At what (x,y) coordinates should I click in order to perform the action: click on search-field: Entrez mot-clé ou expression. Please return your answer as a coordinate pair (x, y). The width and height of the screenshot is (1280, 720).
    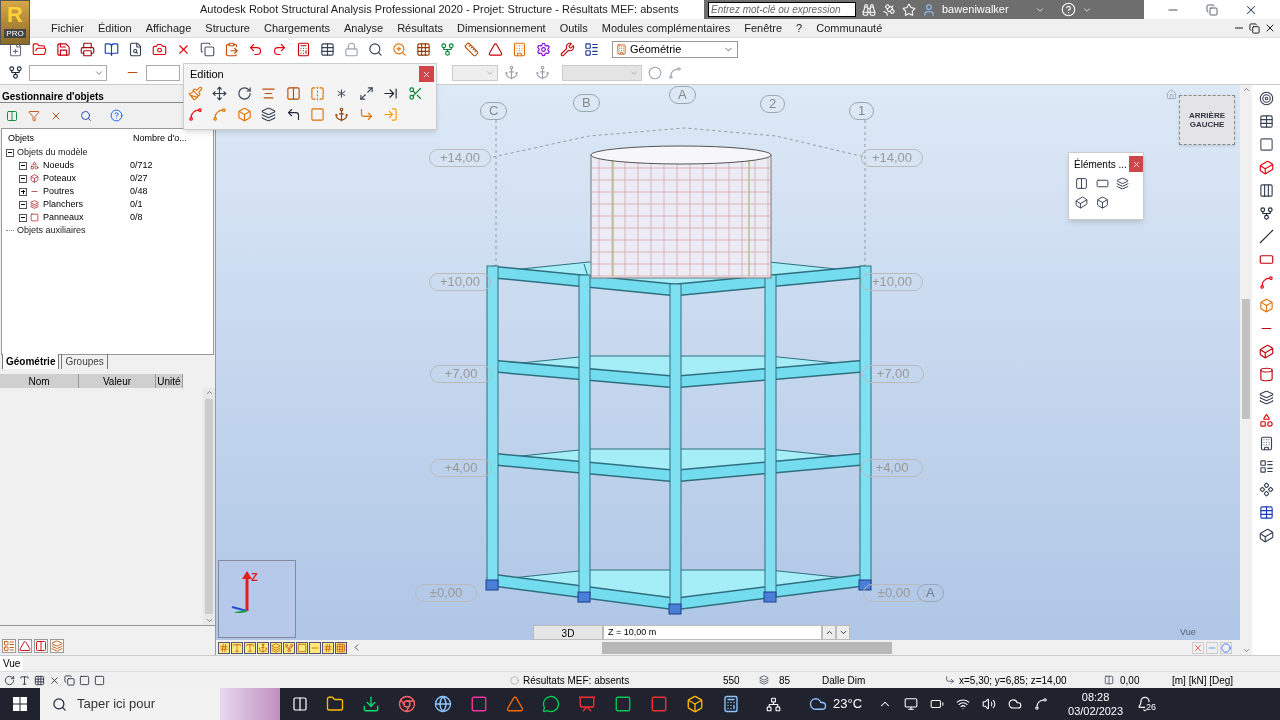
    Looking at the image, I should click on (782, 9).